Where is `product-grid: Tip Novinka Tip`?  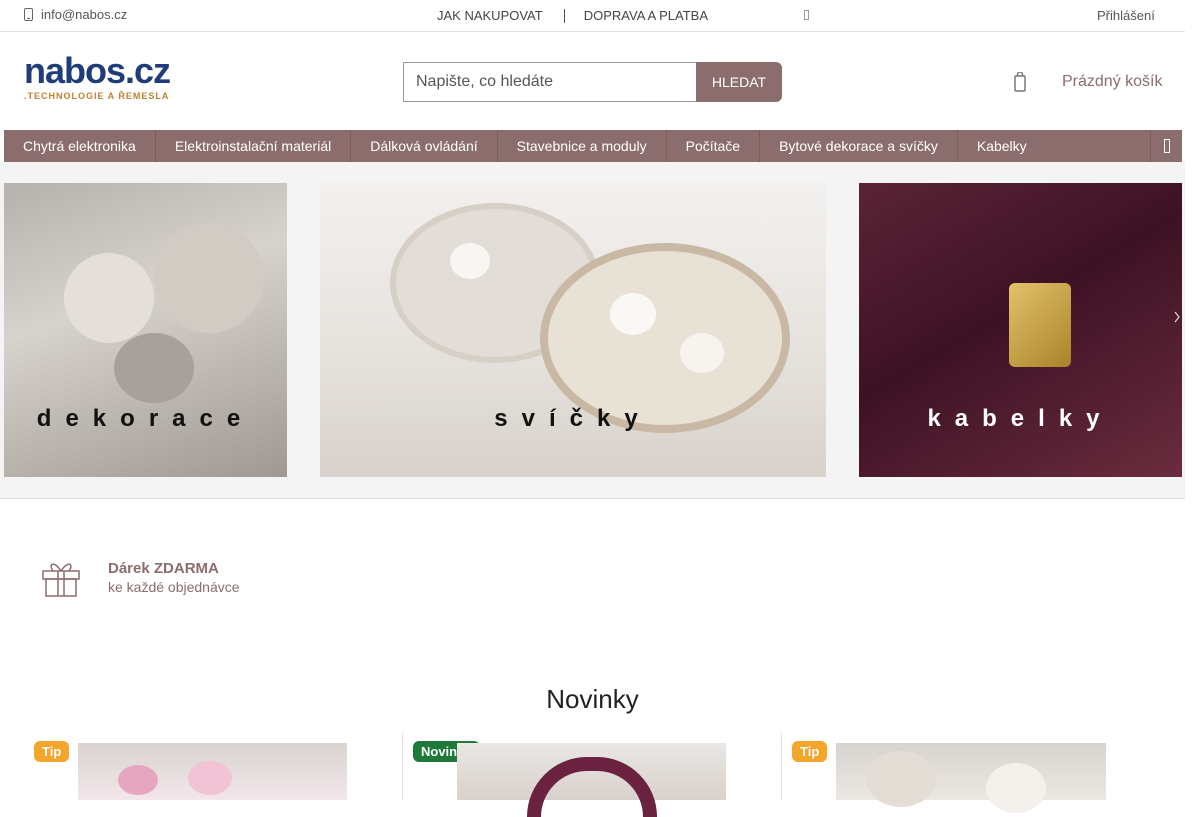 product-grid: Tip Novinka Tip is located at coordinates (594, 775).